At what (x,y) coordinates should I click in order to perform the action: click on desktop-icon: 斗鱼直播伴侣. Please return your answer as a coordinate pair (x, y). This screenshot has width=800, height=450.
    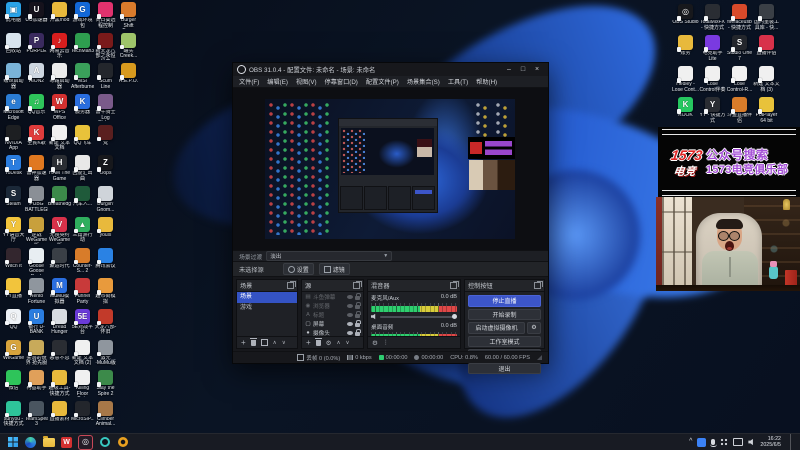
    Looking at the image, I should click on (739, 112).